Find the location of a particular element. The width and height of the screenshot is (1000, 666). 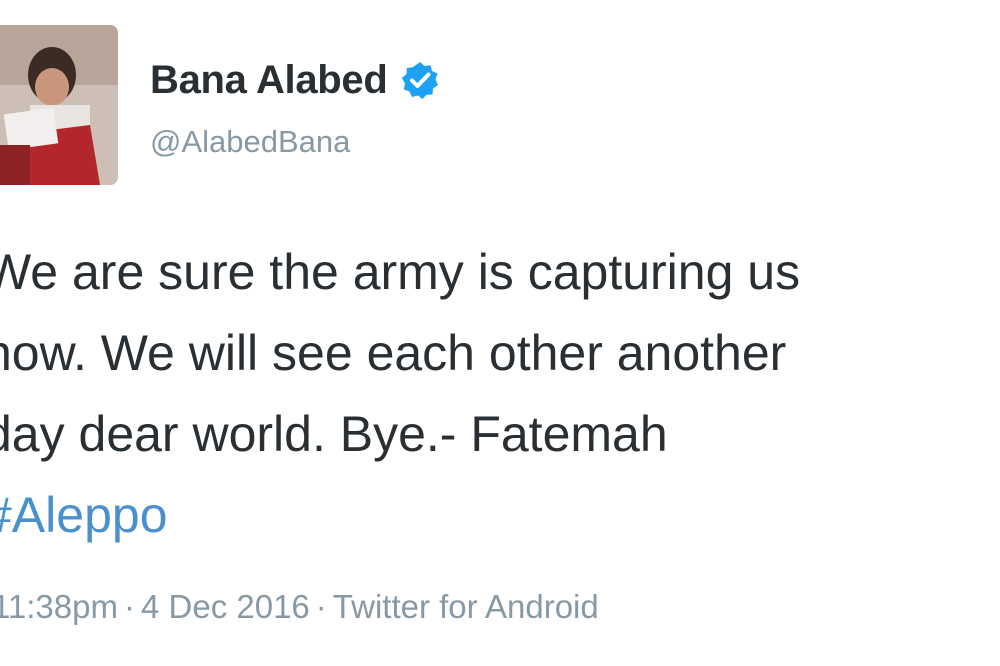

verified-badge-icon is located at coordinates (420, 80).